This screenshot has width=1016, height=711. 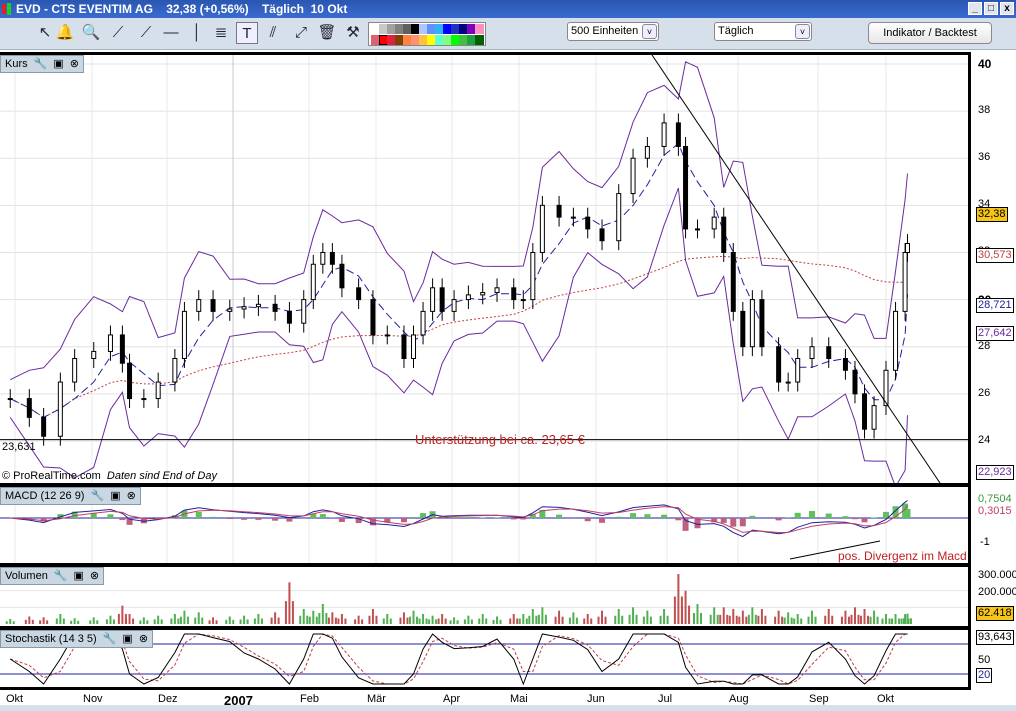 I want to click on indicator-backtest-button: Indikator / Backtest, so click(x=930, y=33).